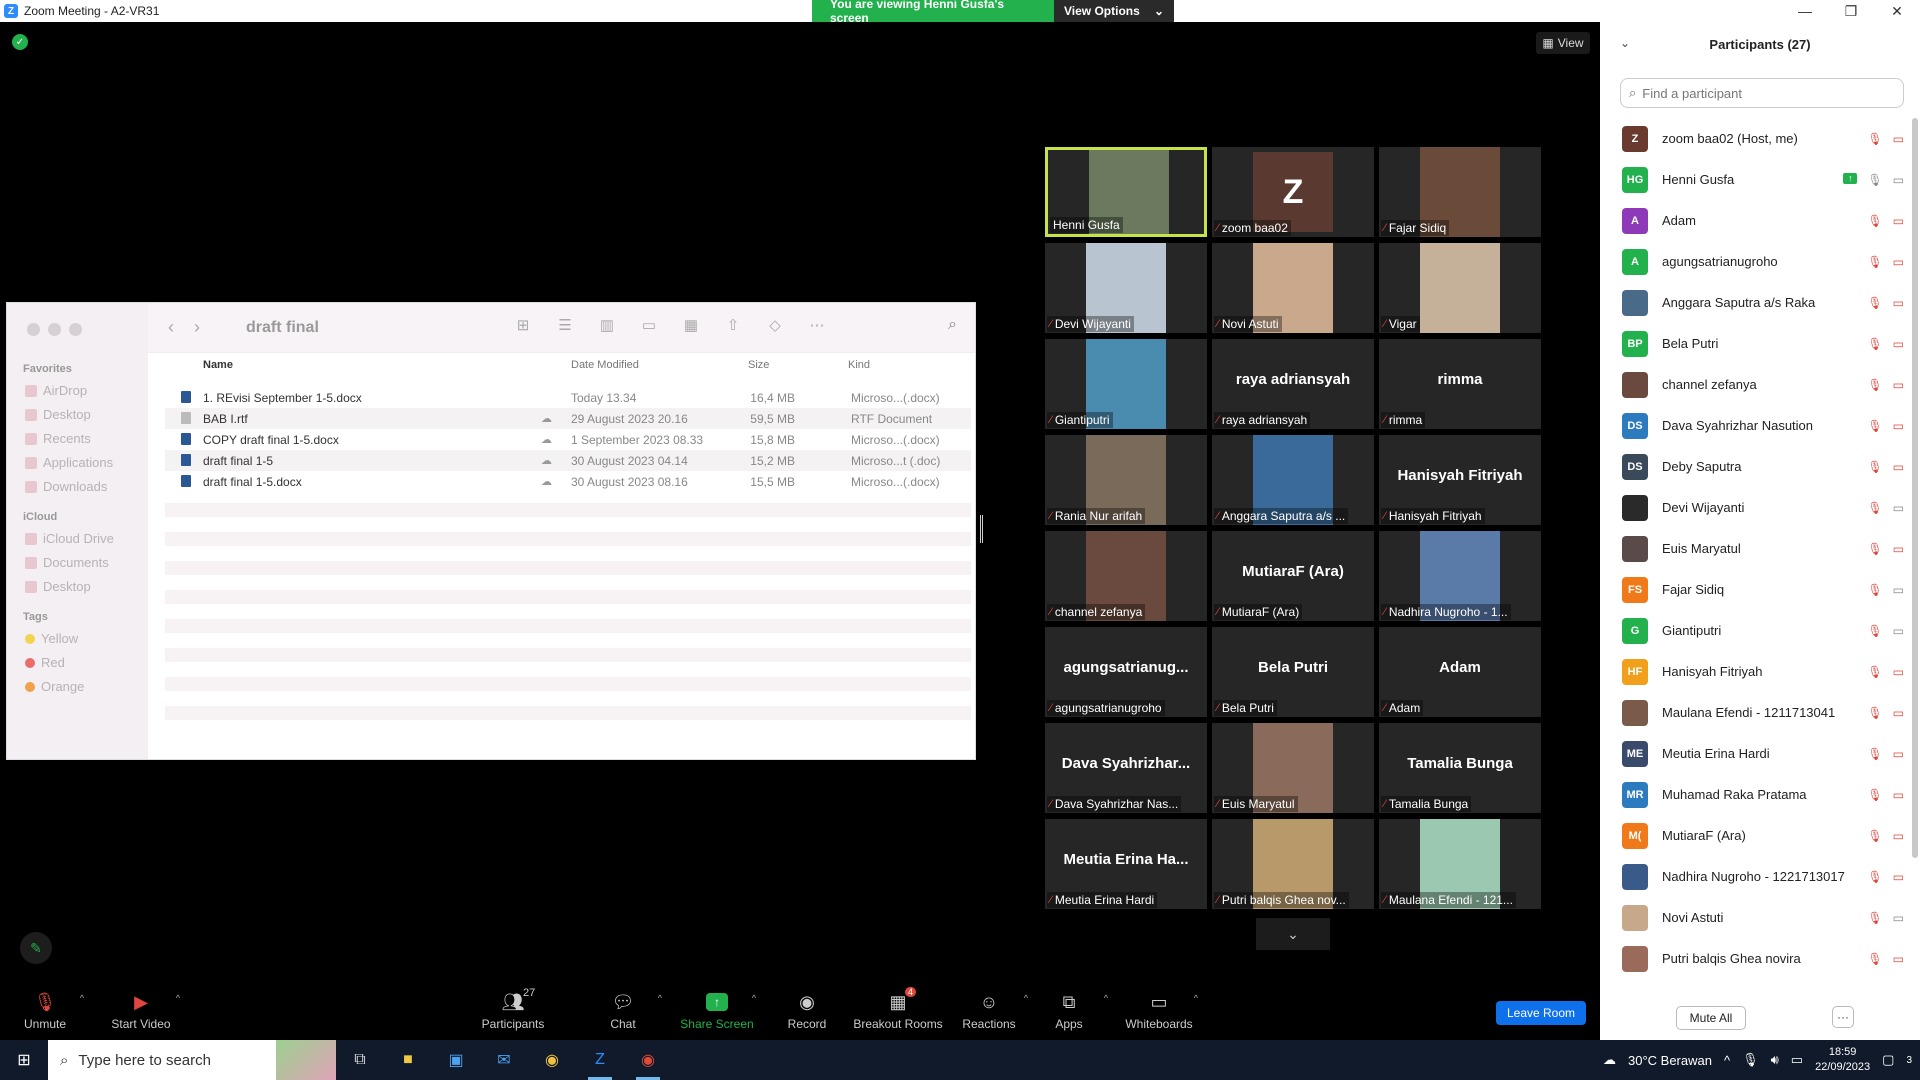 The image size is (1920, 1080). Describe the element at coordinates (892, 419) in the screenshot. I see `file-kind: RTF Document` at that location.